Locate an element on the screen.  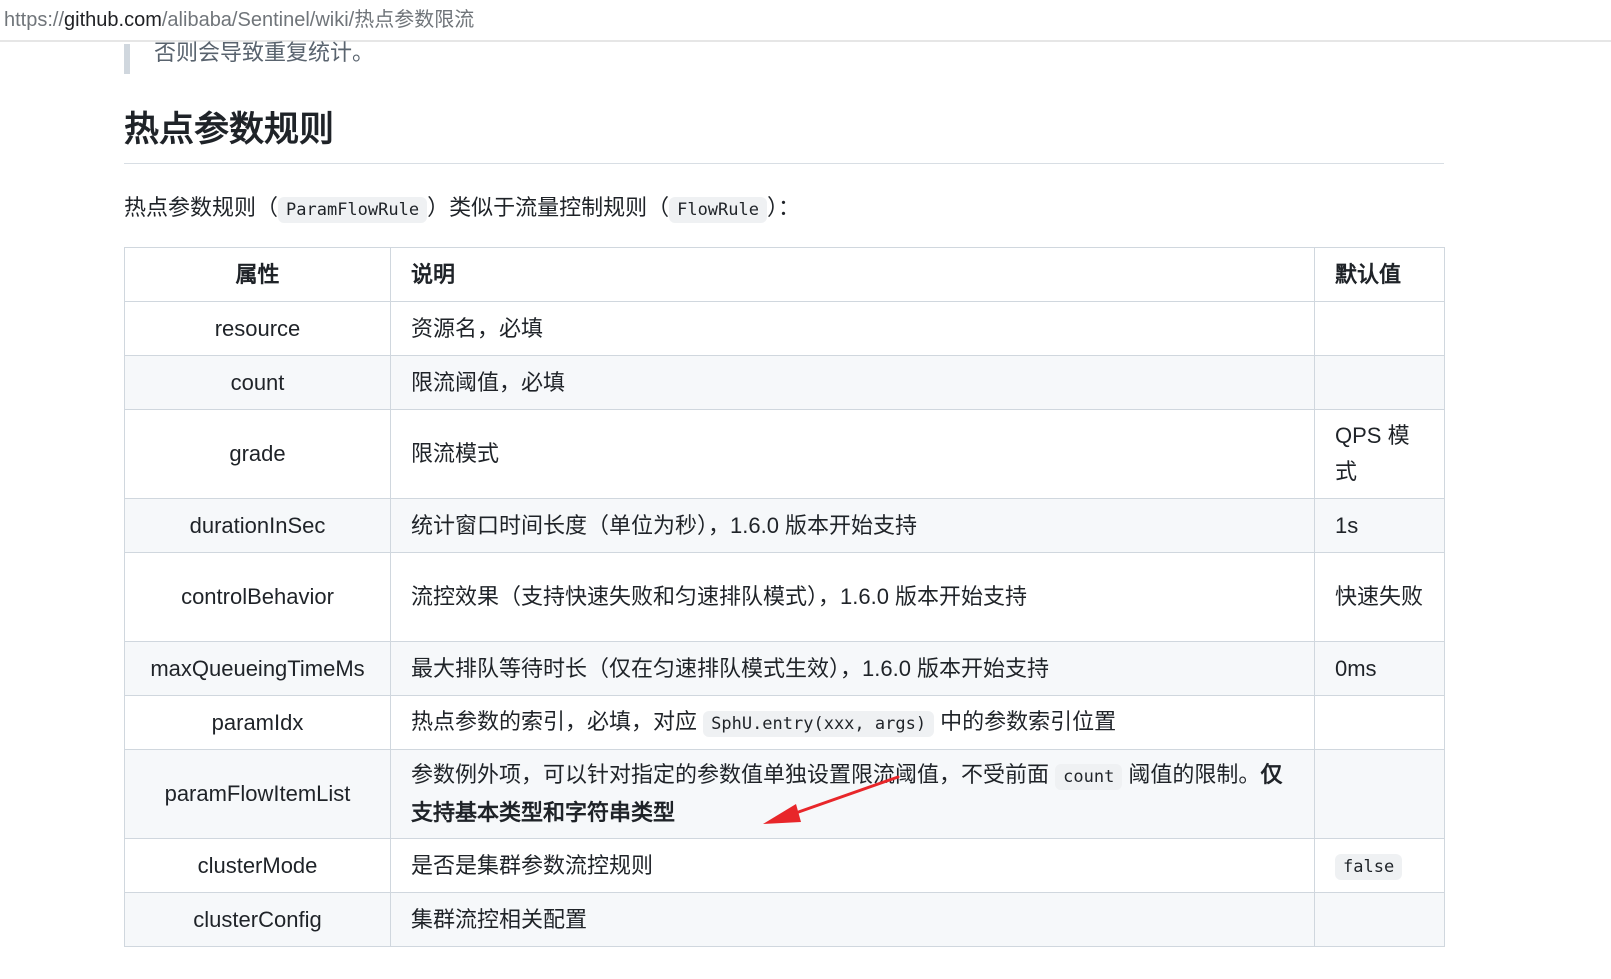
cell-desc: 统计窗口时间长度（单位为秒），1.6.0 版本开始支持 is located at coordinates (852, 525).